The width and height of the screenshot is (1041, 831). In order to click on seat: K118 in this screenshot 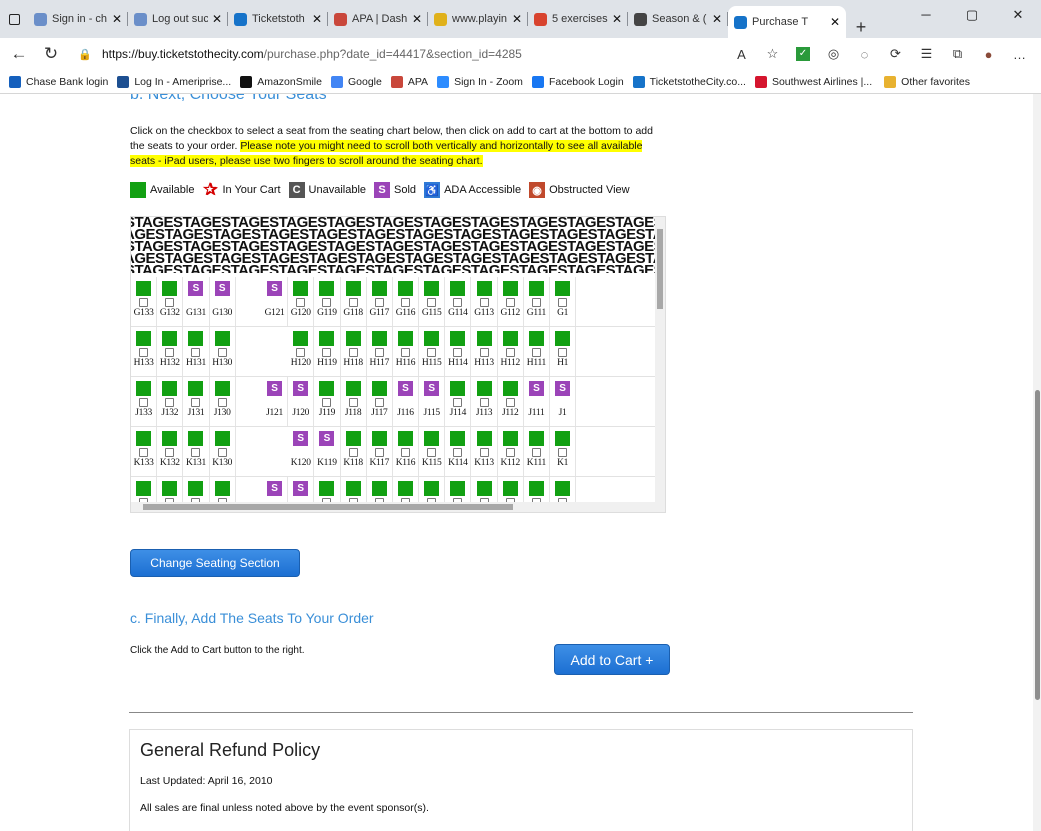, I will do `click(354, 451)`.